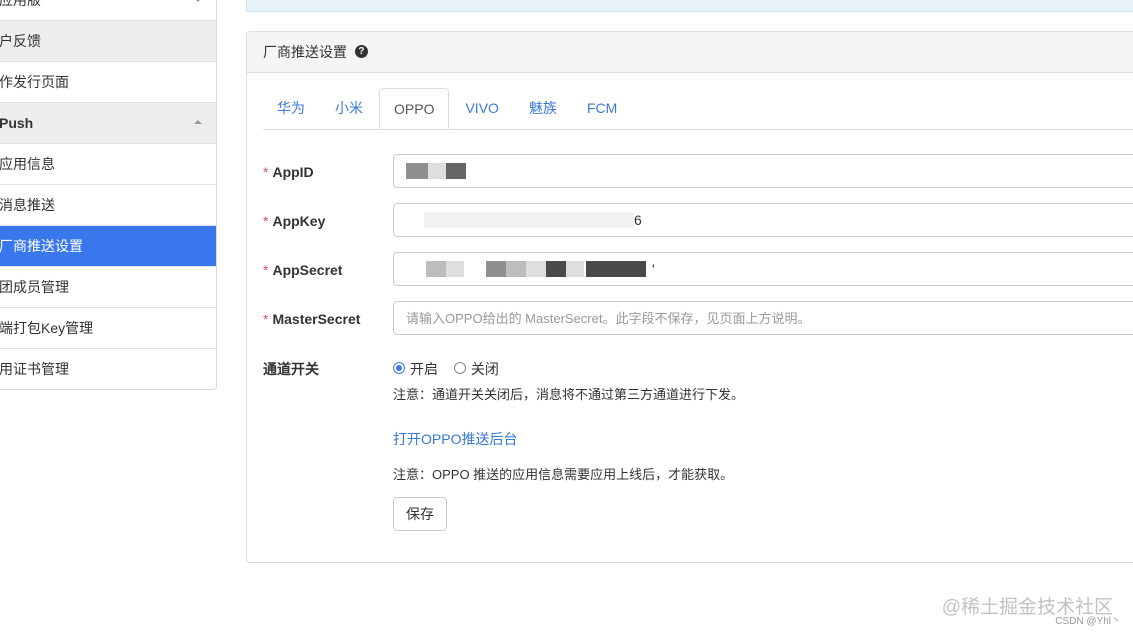  I want to click on info-note: 注意：OPPO 推送的应用信息需要应用上线后，才能获取。, so click(563, 474).